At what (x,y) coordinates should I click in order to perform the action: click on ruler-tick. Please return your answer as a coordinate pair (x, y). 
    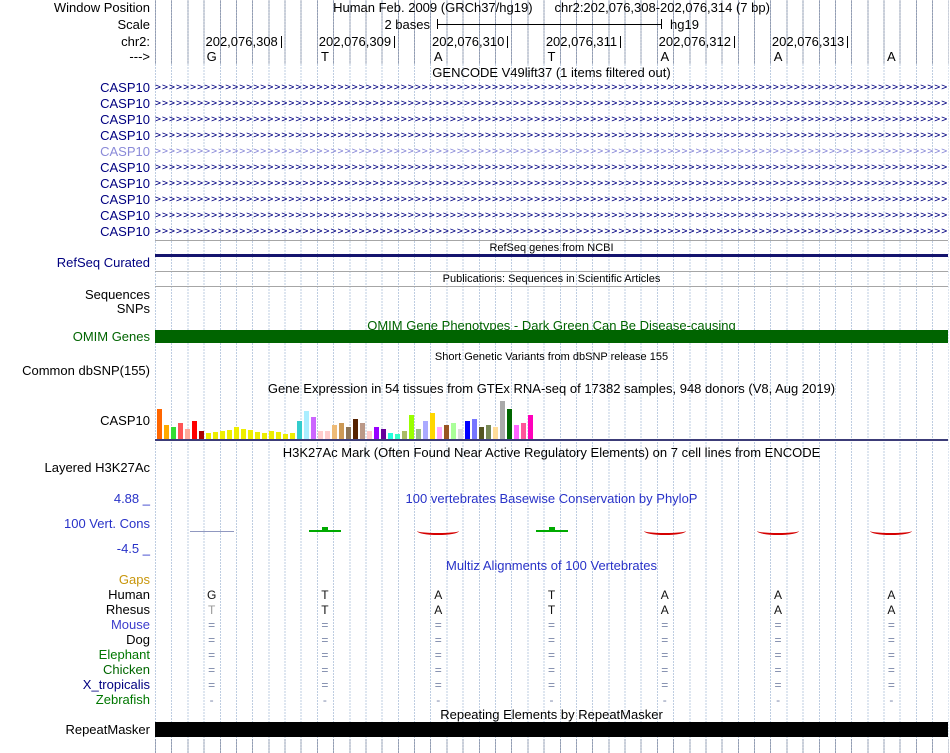
    Looking at the image, I should click on (848, 42).